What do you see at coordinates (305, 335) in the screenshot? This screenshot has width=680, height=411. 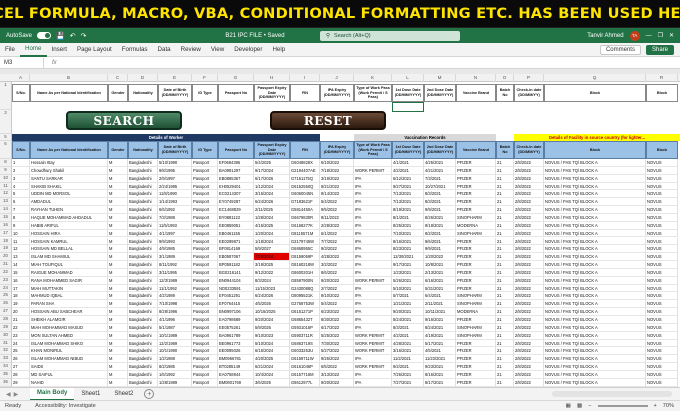 I see `table-cell: G5903711R` at bounding box center [305, 335].